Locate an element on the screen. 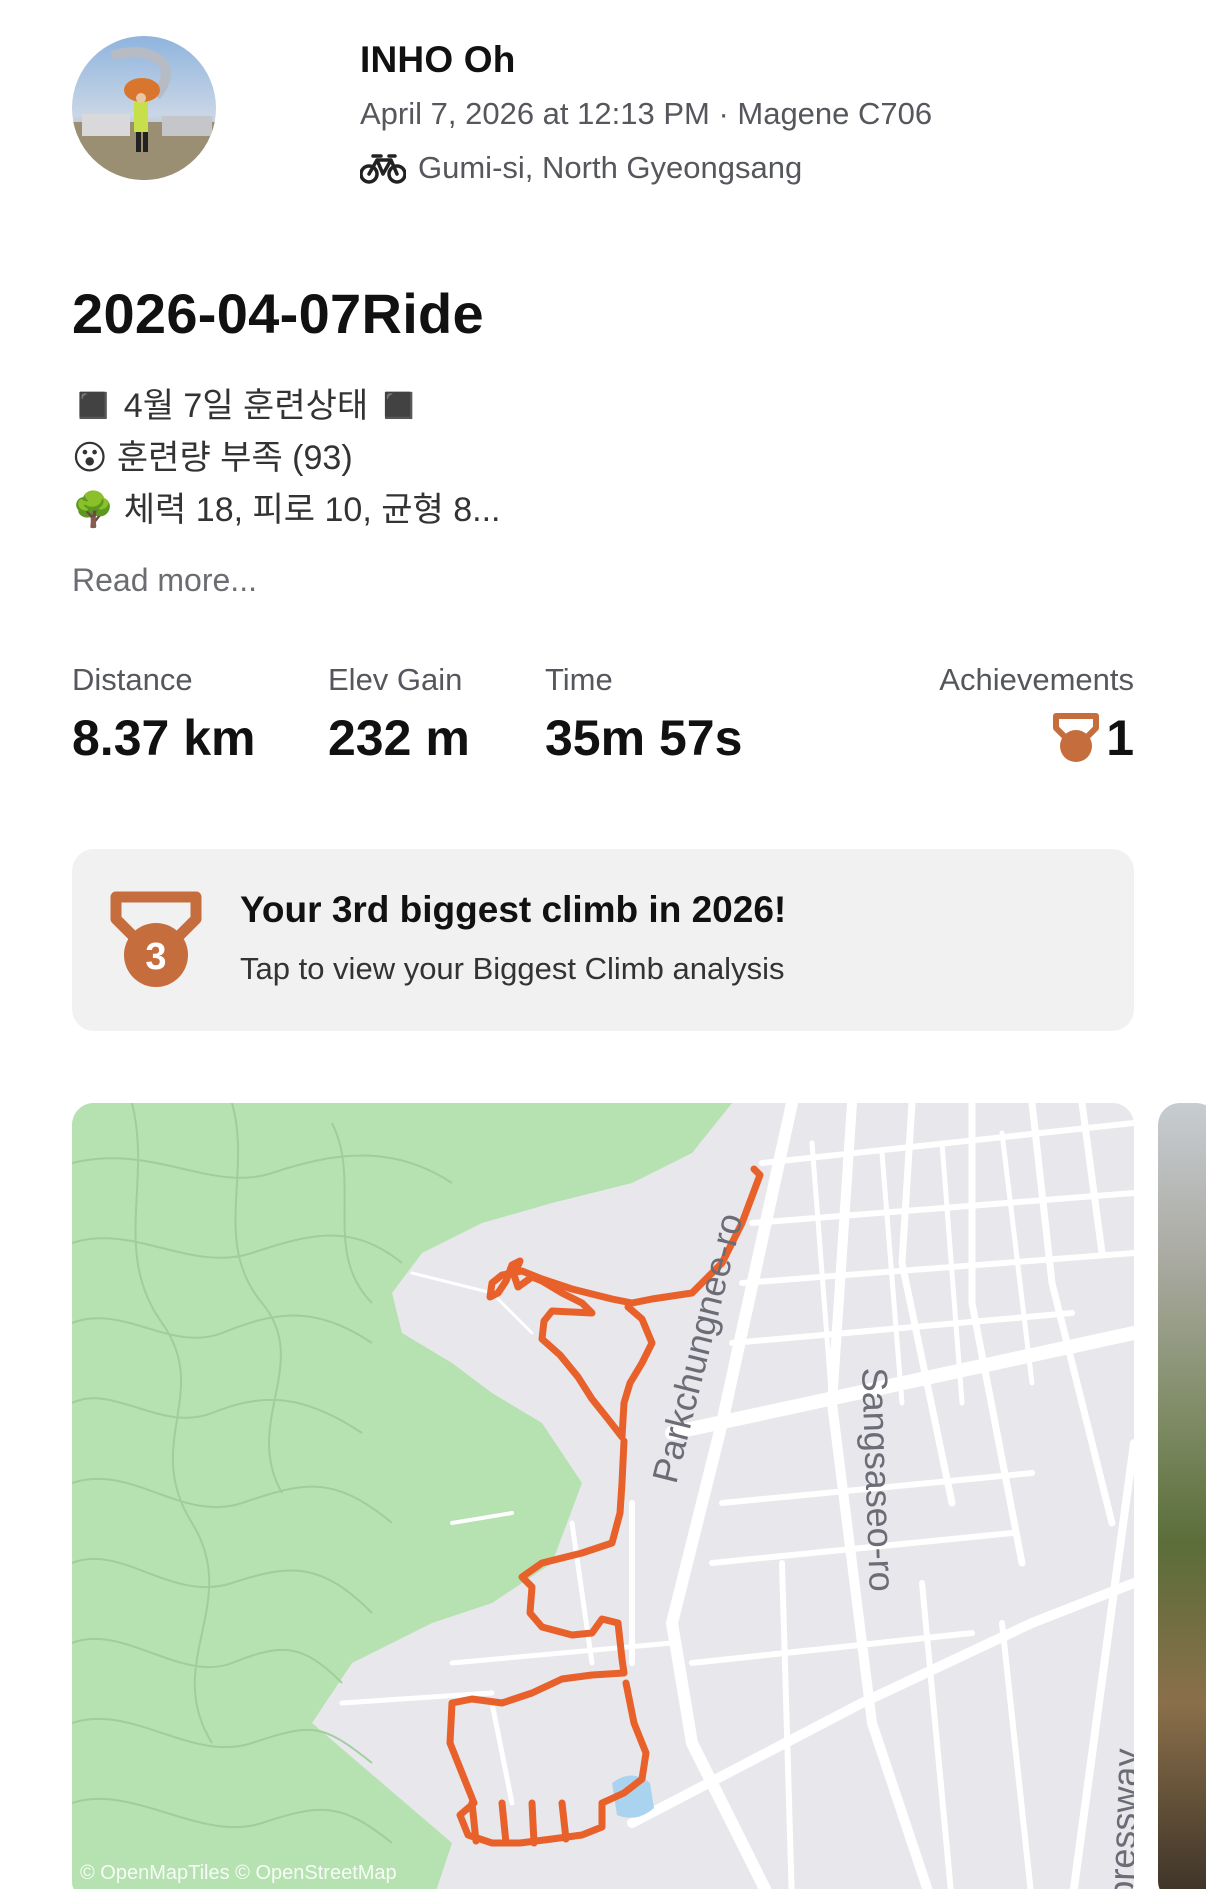 This screenshot has height=1889, width=1206. stat-value: 35m 57s is located at coordinates (644, 738).